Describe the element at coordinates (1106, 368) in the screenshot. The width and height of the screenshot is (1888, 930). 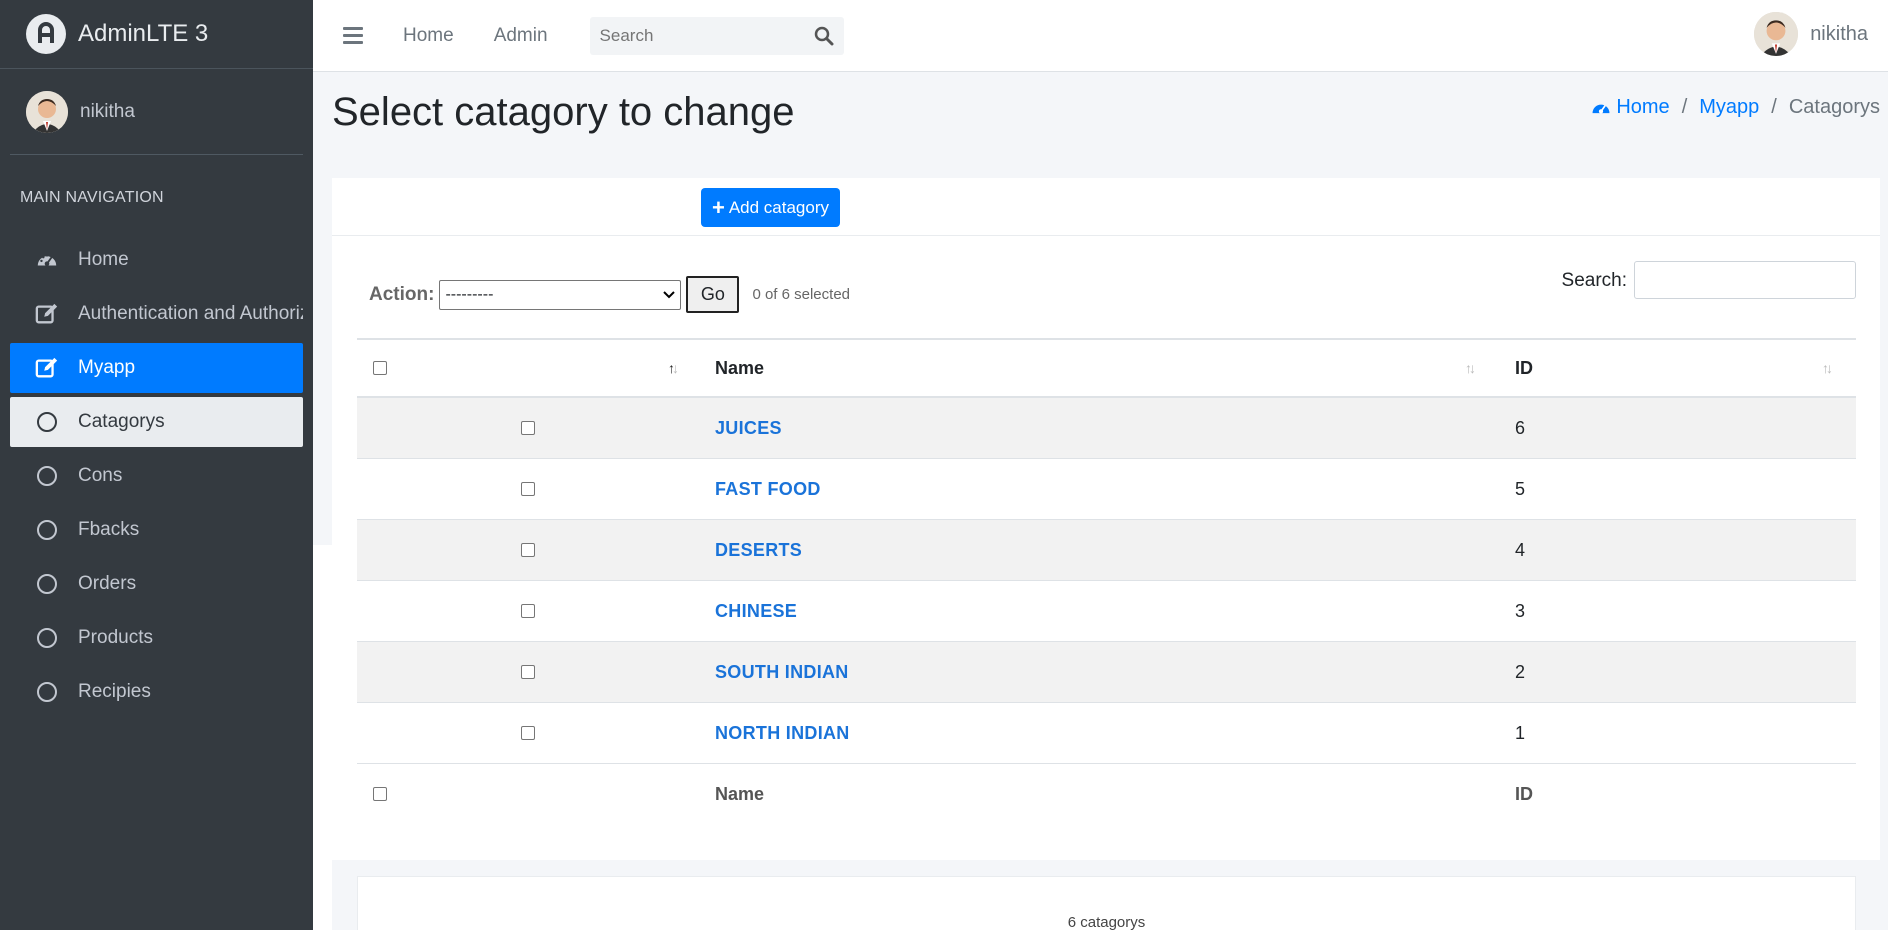
I see `table-header: ↑↓ Name ↑↓ ID ↑↓` at that location.